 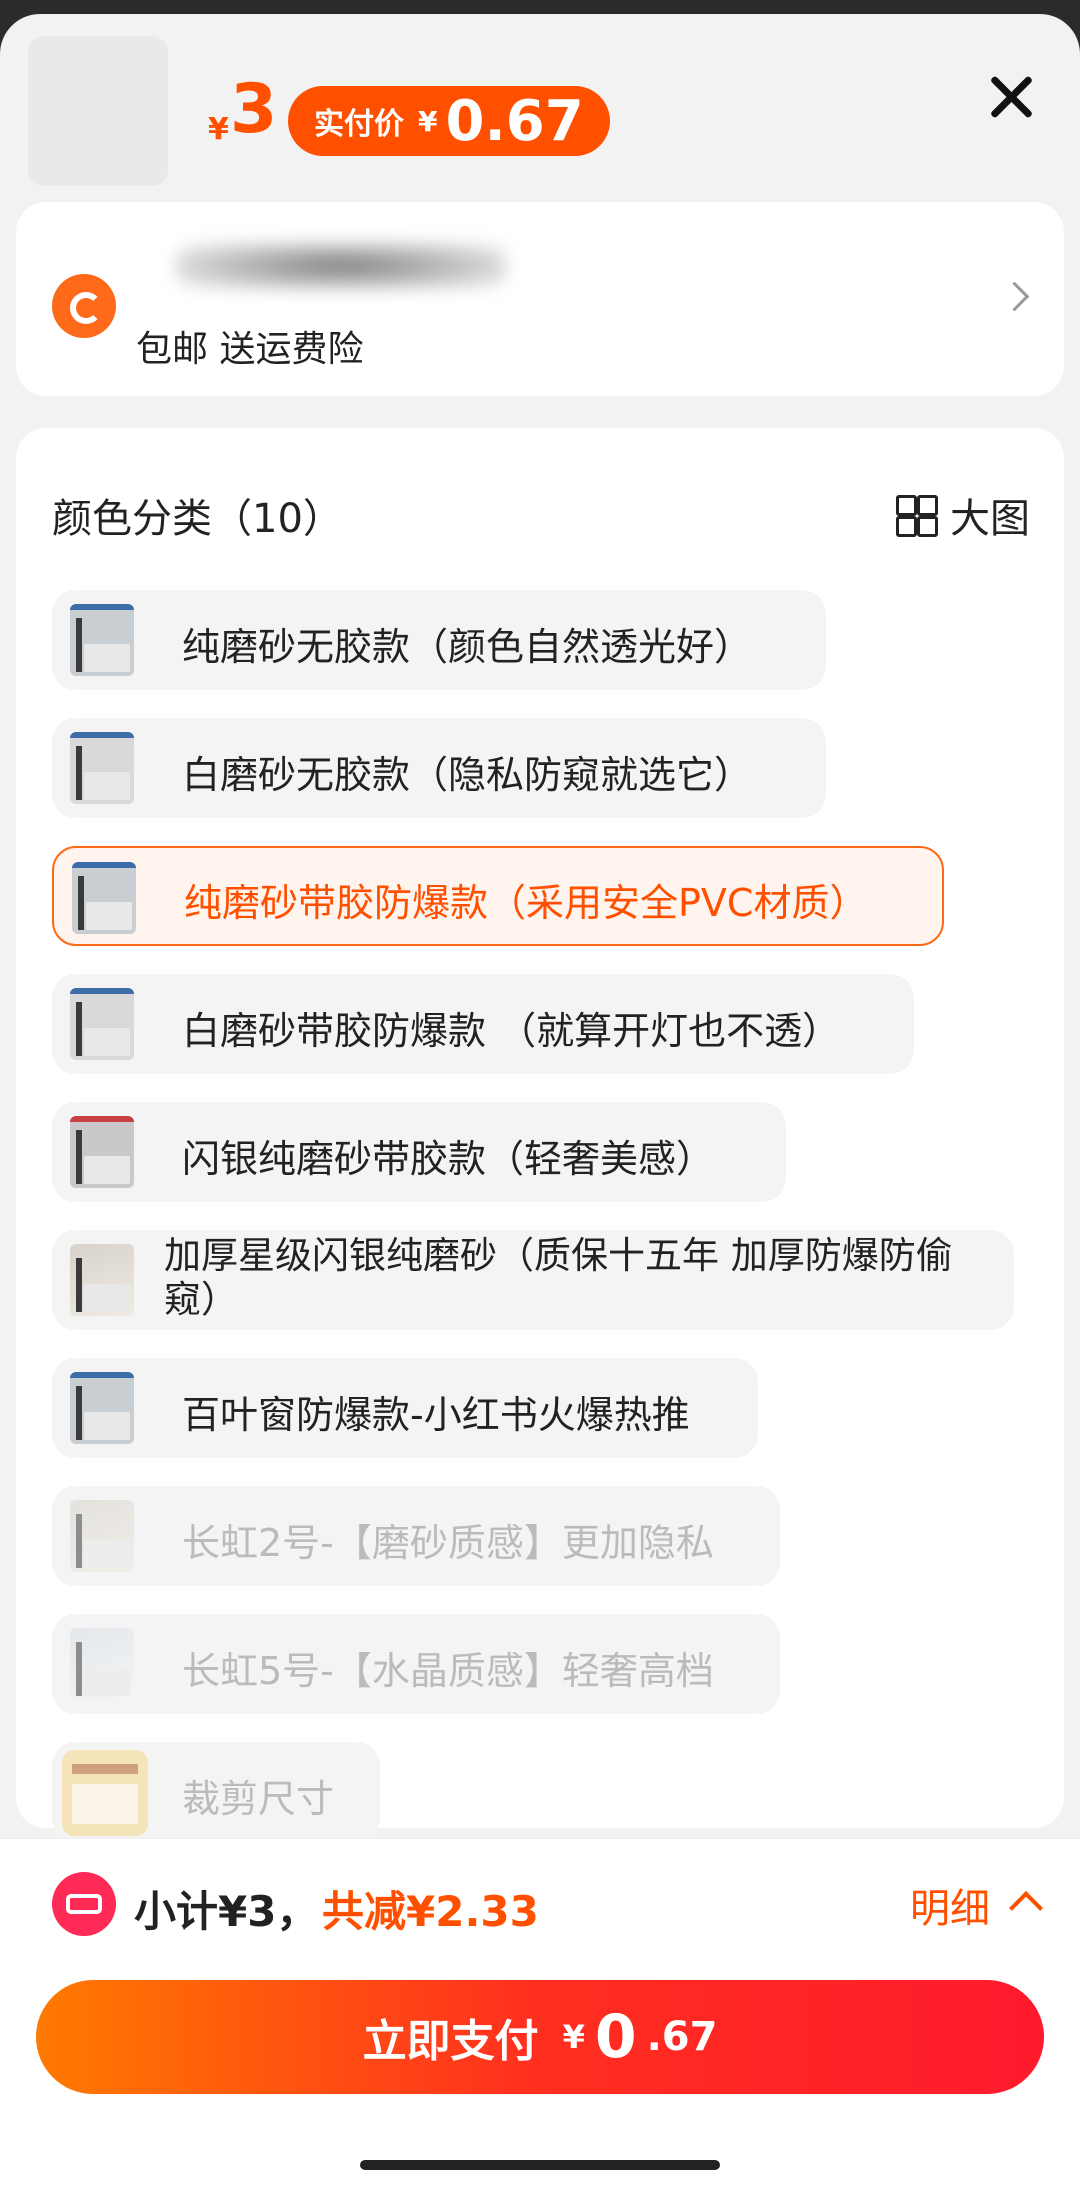 I want to click on pay-now-button: 立即支付 ¥ 0 .67, so click(x=540, y=2037).